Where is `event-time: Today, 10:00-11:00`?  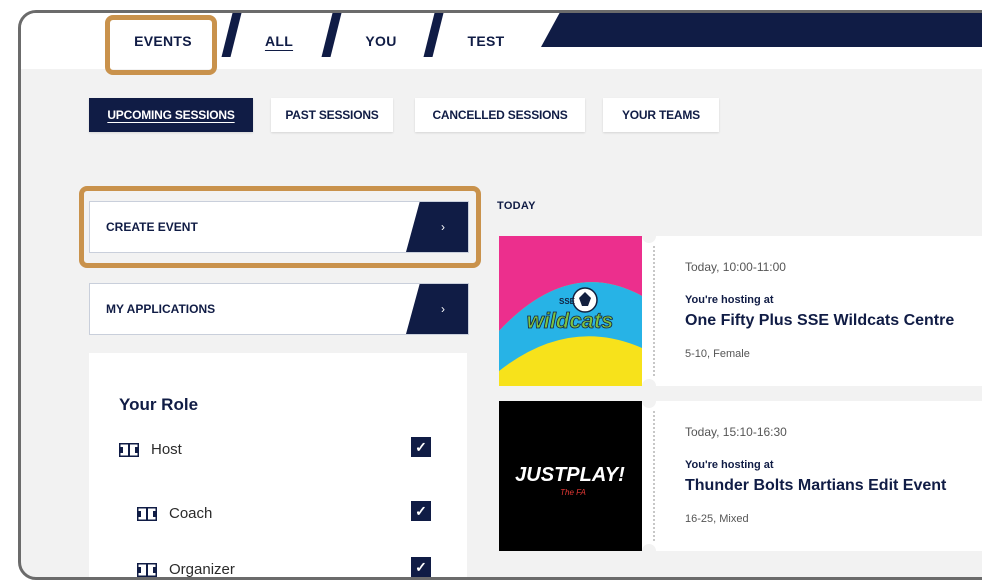
event-time: Today, 10:00-11:00 is located at coordinates (735, 267).